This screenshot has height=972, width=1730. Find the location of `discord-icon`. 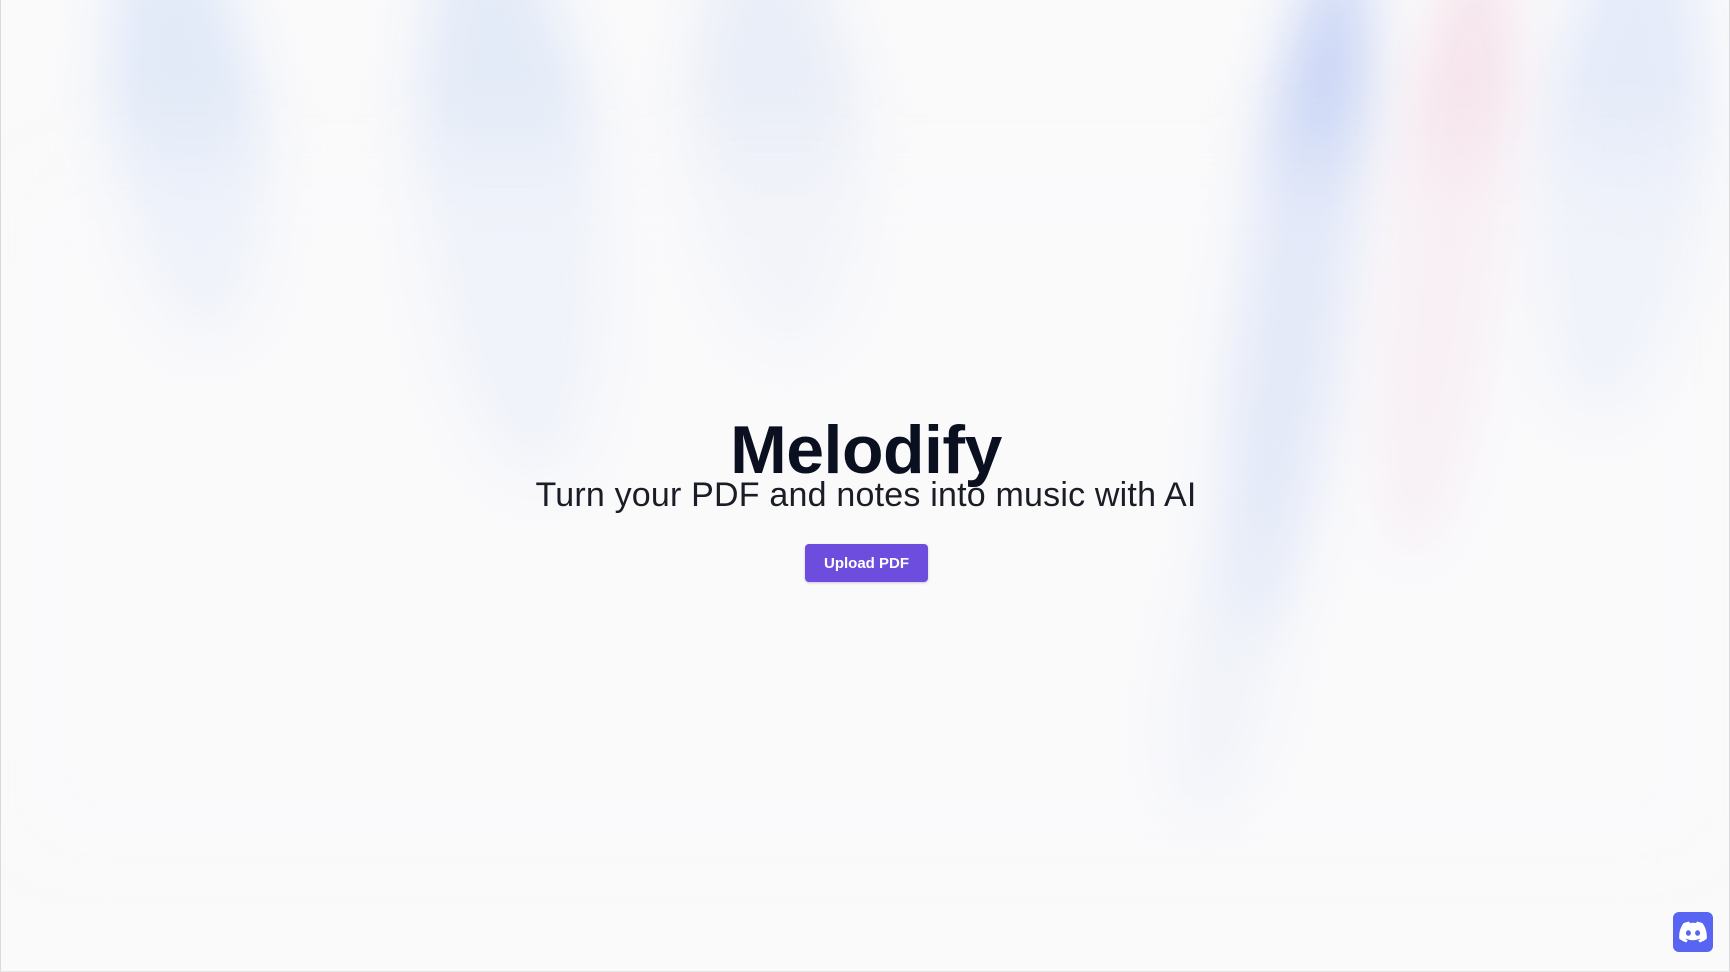

discord-icon is located at coordinates (1693, 932).